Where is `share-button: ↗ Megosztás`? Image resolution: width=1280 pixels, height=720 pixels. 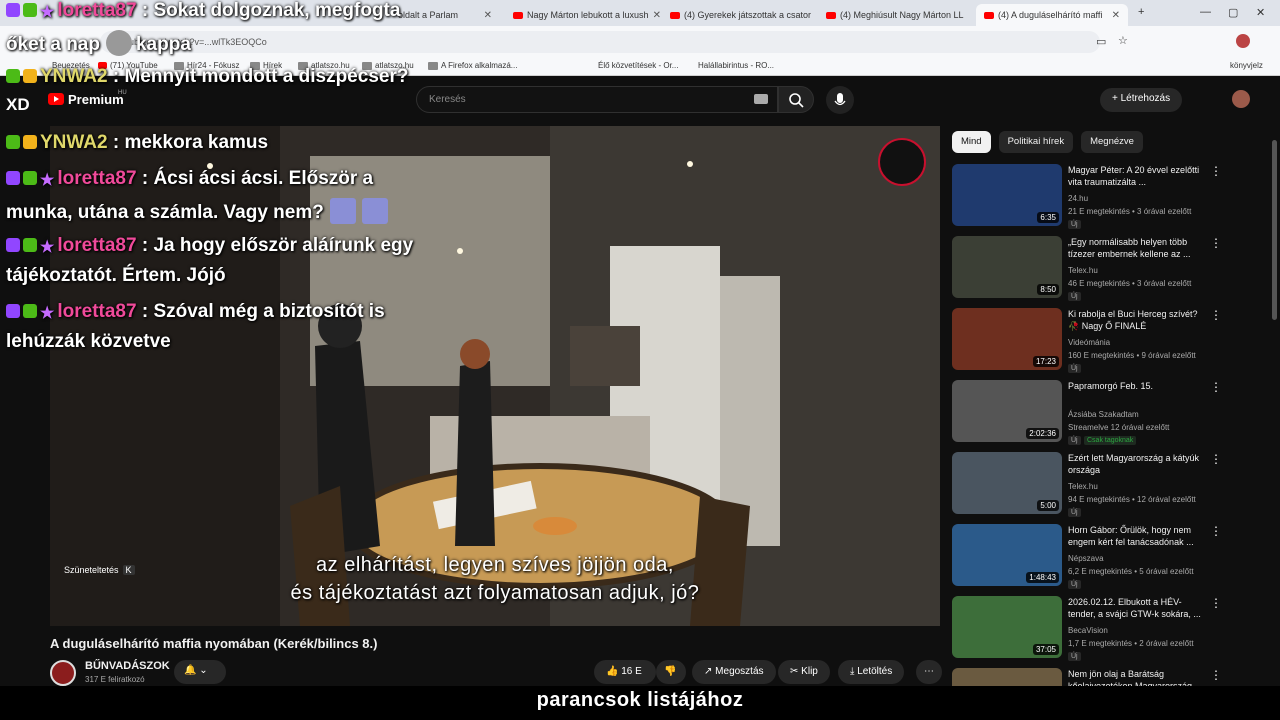
share-button: ↗ Megosztás is located at coordinates (734, 672).